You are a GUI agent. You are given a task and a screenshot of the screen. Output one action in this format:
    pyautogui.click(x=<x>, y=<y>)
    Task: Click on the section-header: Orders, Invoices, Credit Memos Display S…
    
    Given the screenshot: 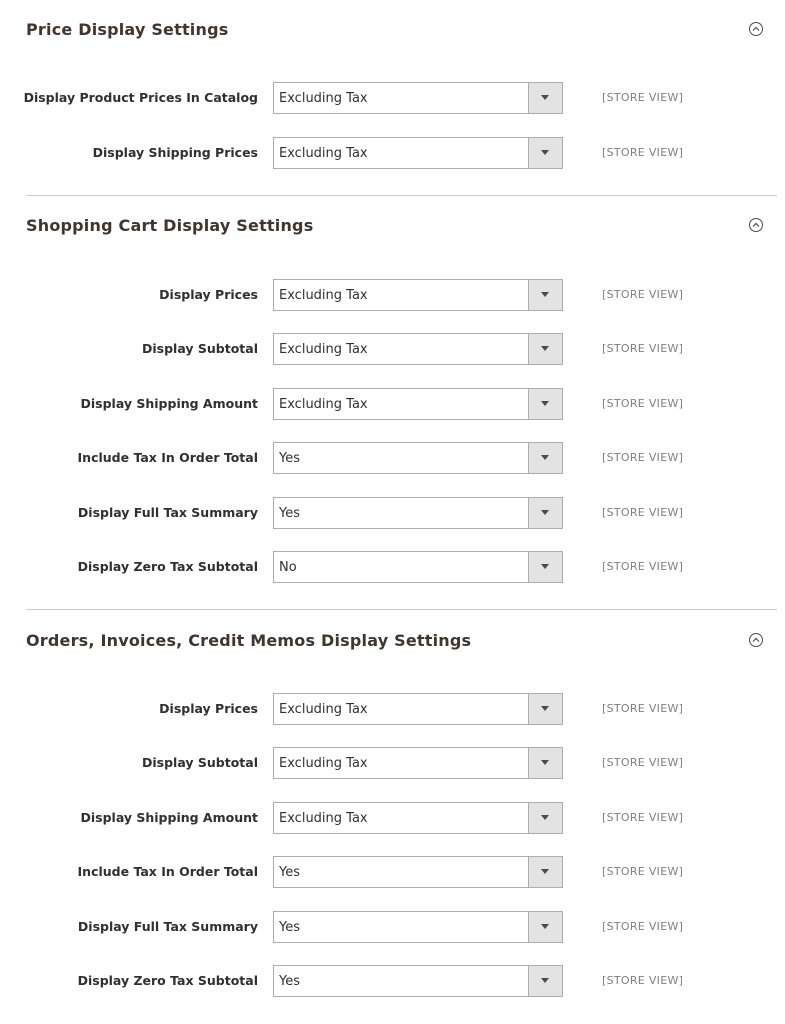 What is the action you would take?
    pyautogui.click(x=405, y=643)
    